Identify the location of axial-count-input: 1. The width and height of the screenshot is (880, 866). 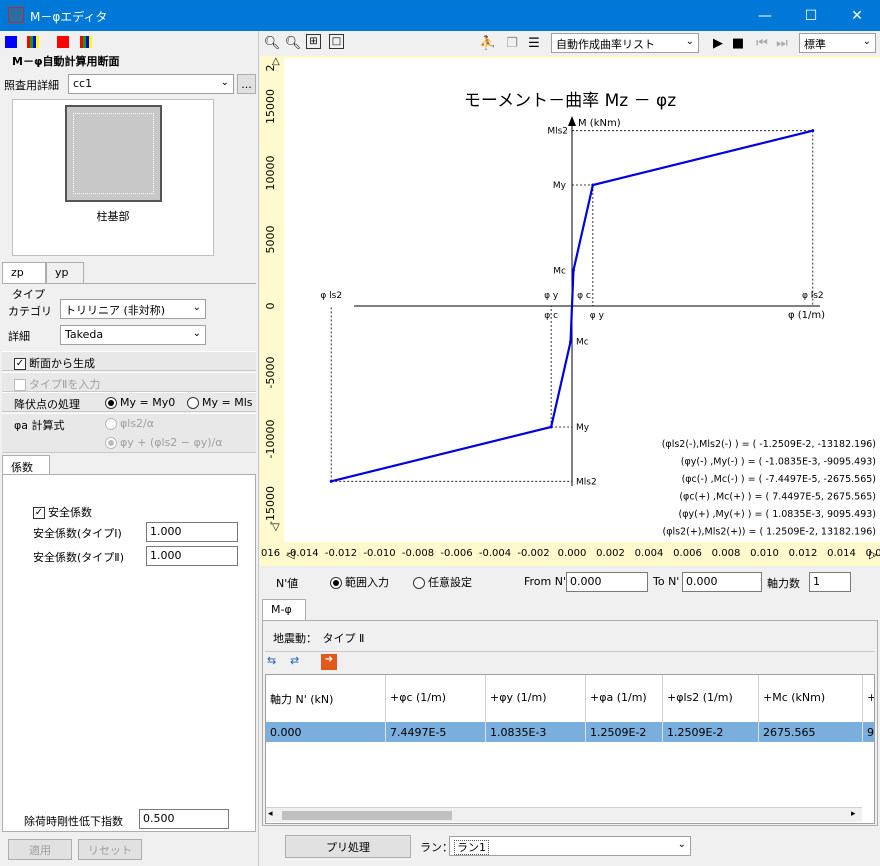
(830, 582).